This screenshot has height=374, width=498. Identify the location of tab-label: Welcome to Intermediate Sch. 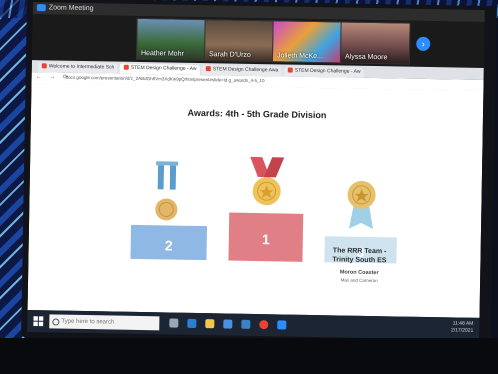
(81, 67).